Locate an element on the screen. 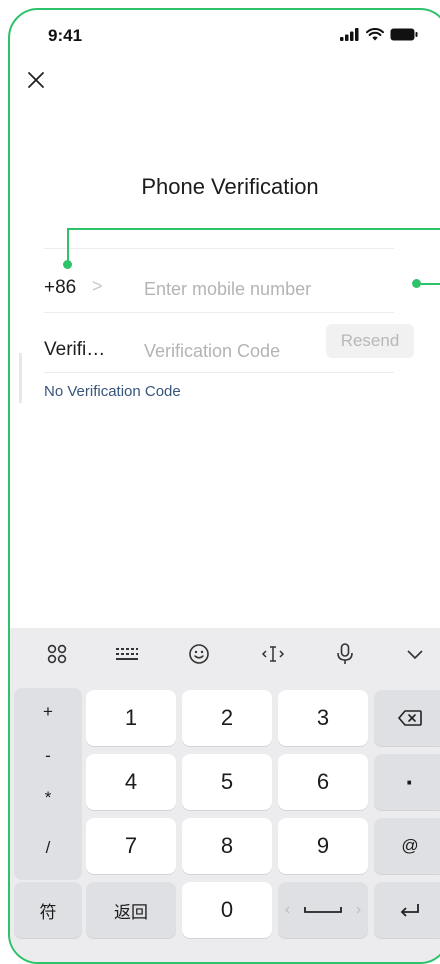  enter-key is located at coordinates (407, 910).